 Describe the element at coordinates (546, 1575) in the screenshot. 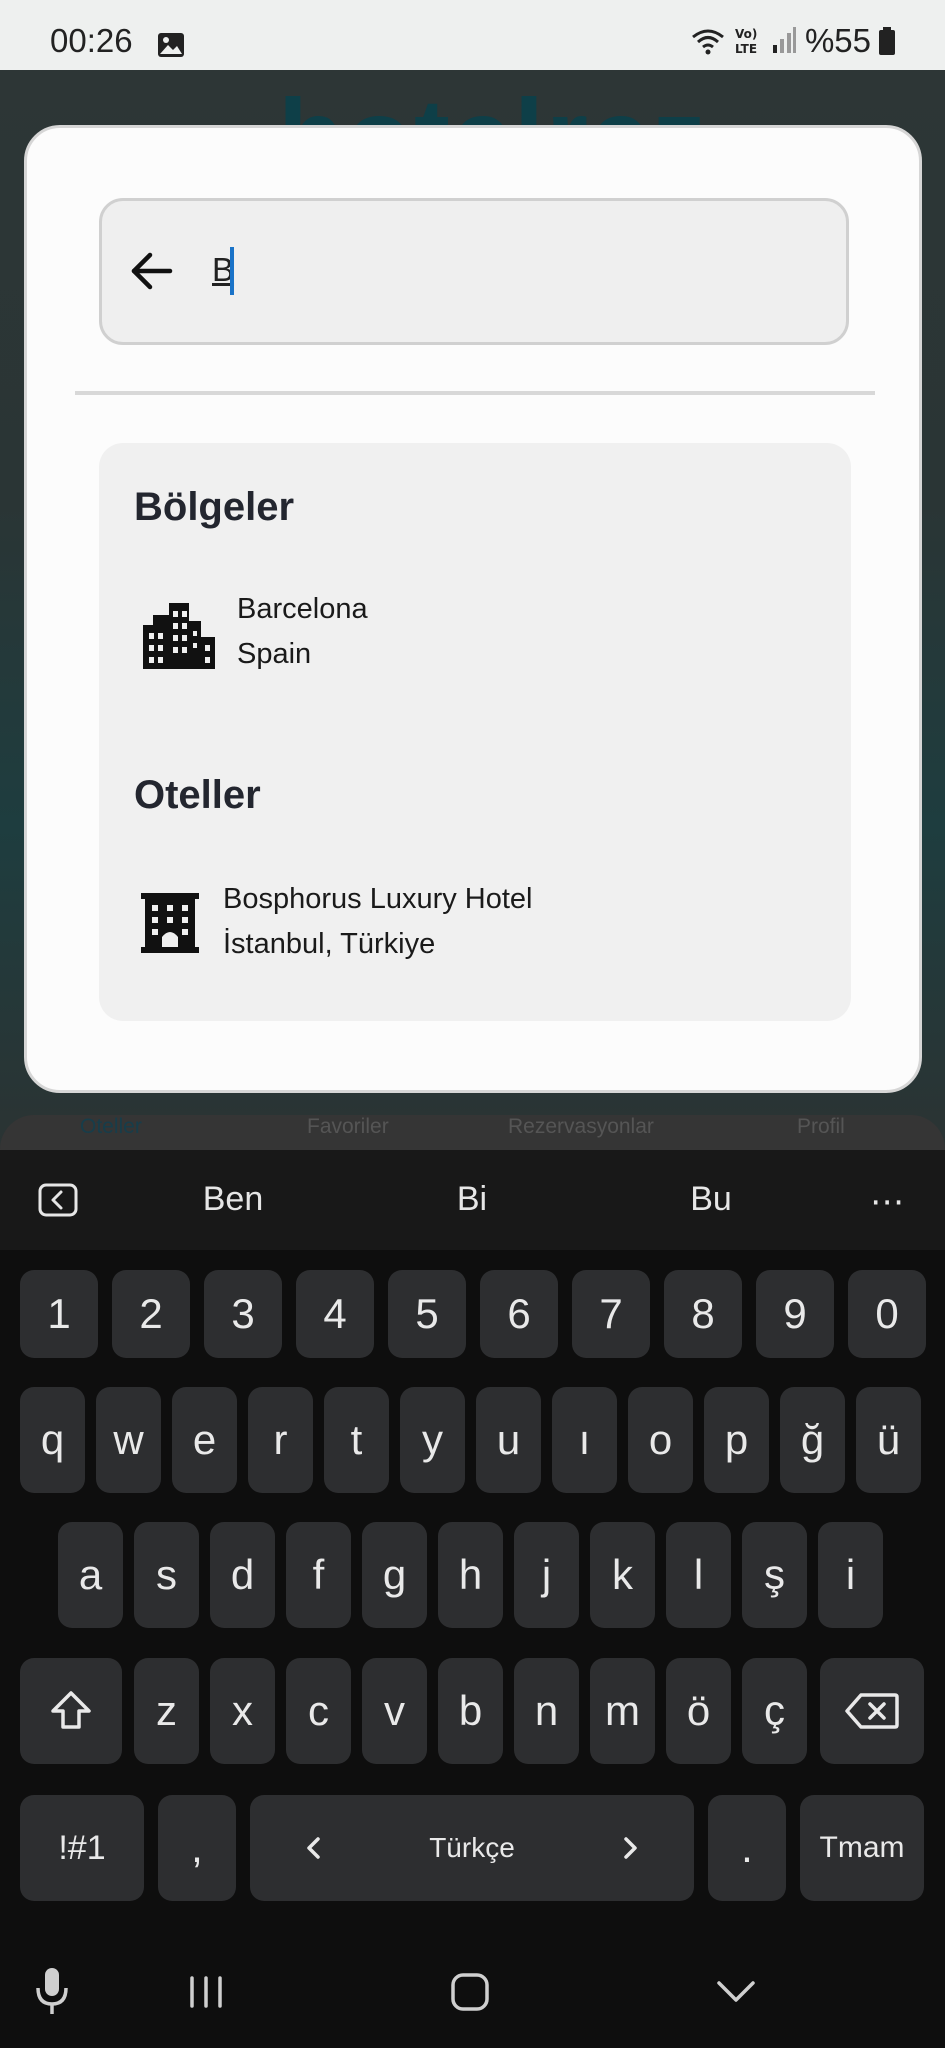

I see `key-j: j` at that location.